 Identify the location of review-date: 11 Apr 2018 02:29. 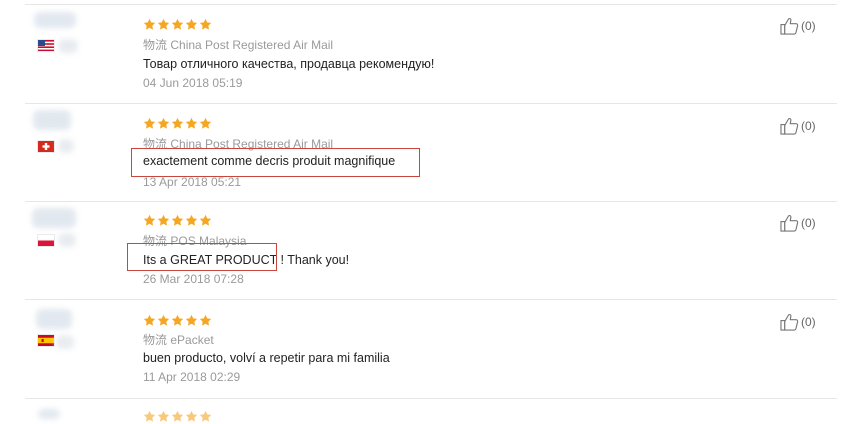
(192, 377).